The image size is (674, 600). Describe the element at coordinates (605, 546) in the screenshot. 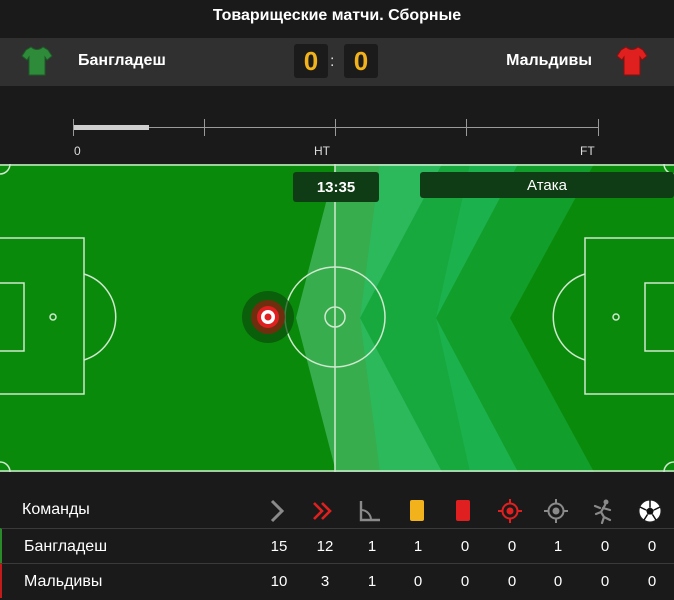

I see `stat-substitutions-home: 0` at that location.